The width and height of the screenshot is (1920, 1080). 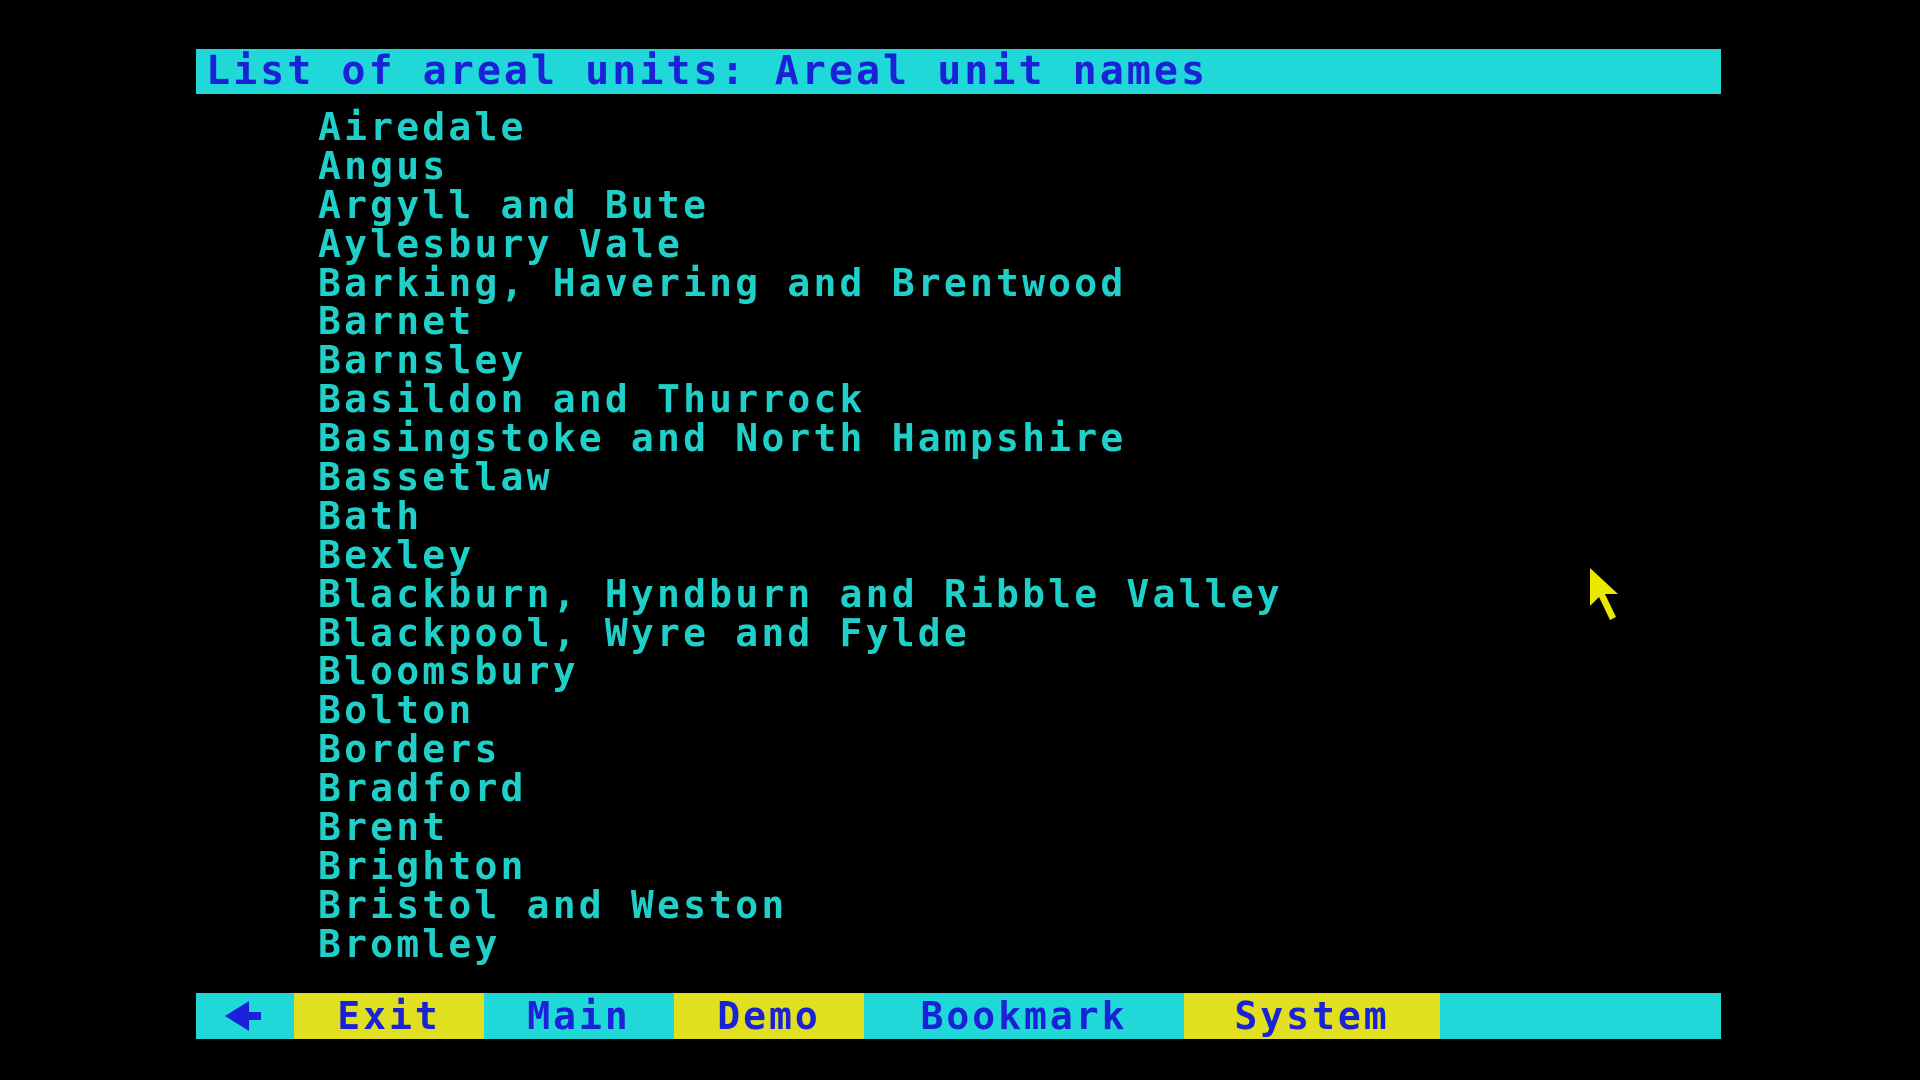 What do you see at coordinates (800, 555) in the screenshot?
I see `list-item: Bexley` at bounding box center [800, 555].